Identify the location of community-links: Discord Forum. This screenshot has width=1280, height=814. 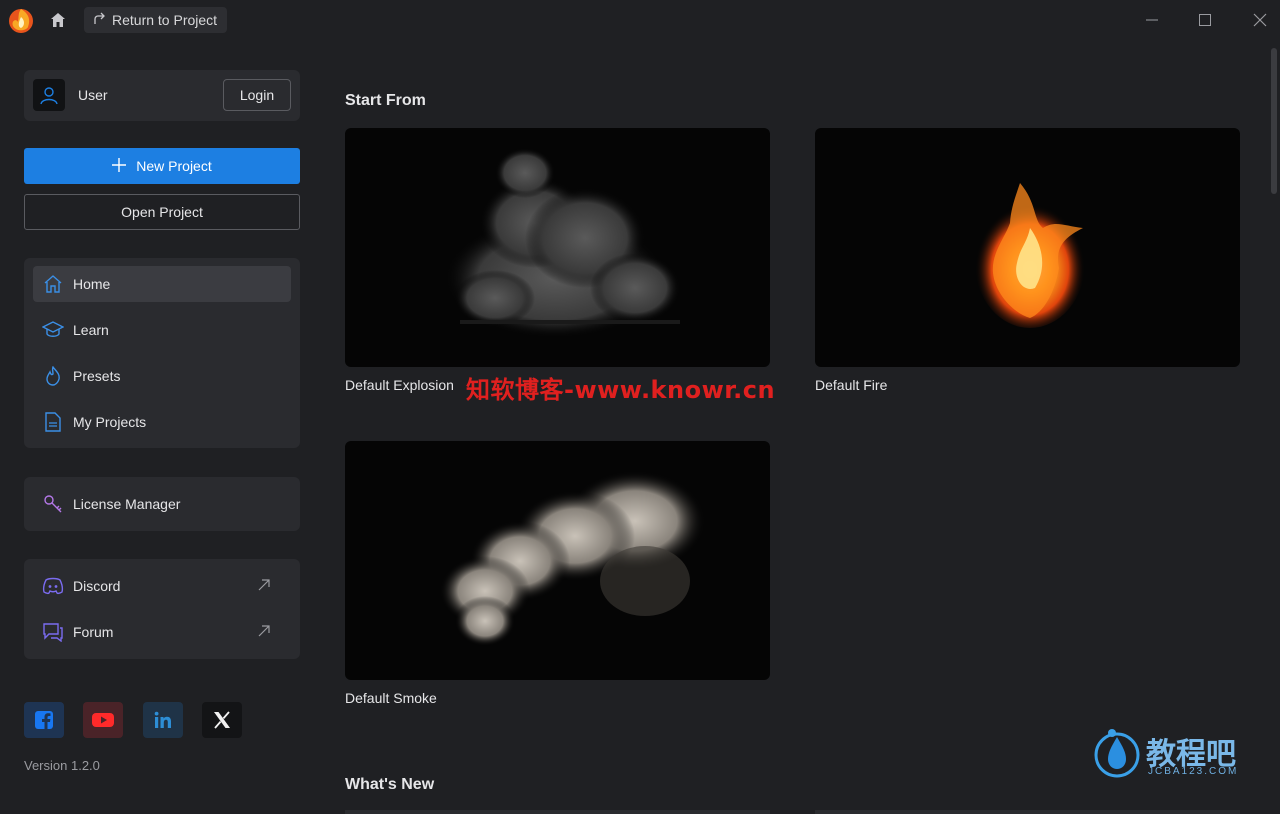
(162, 609).